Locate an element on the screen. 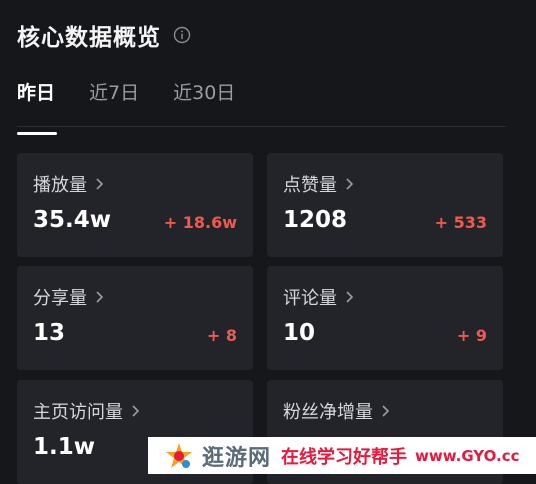  tab-last-30-days: 近30日 is located at coordinates (204, 96).